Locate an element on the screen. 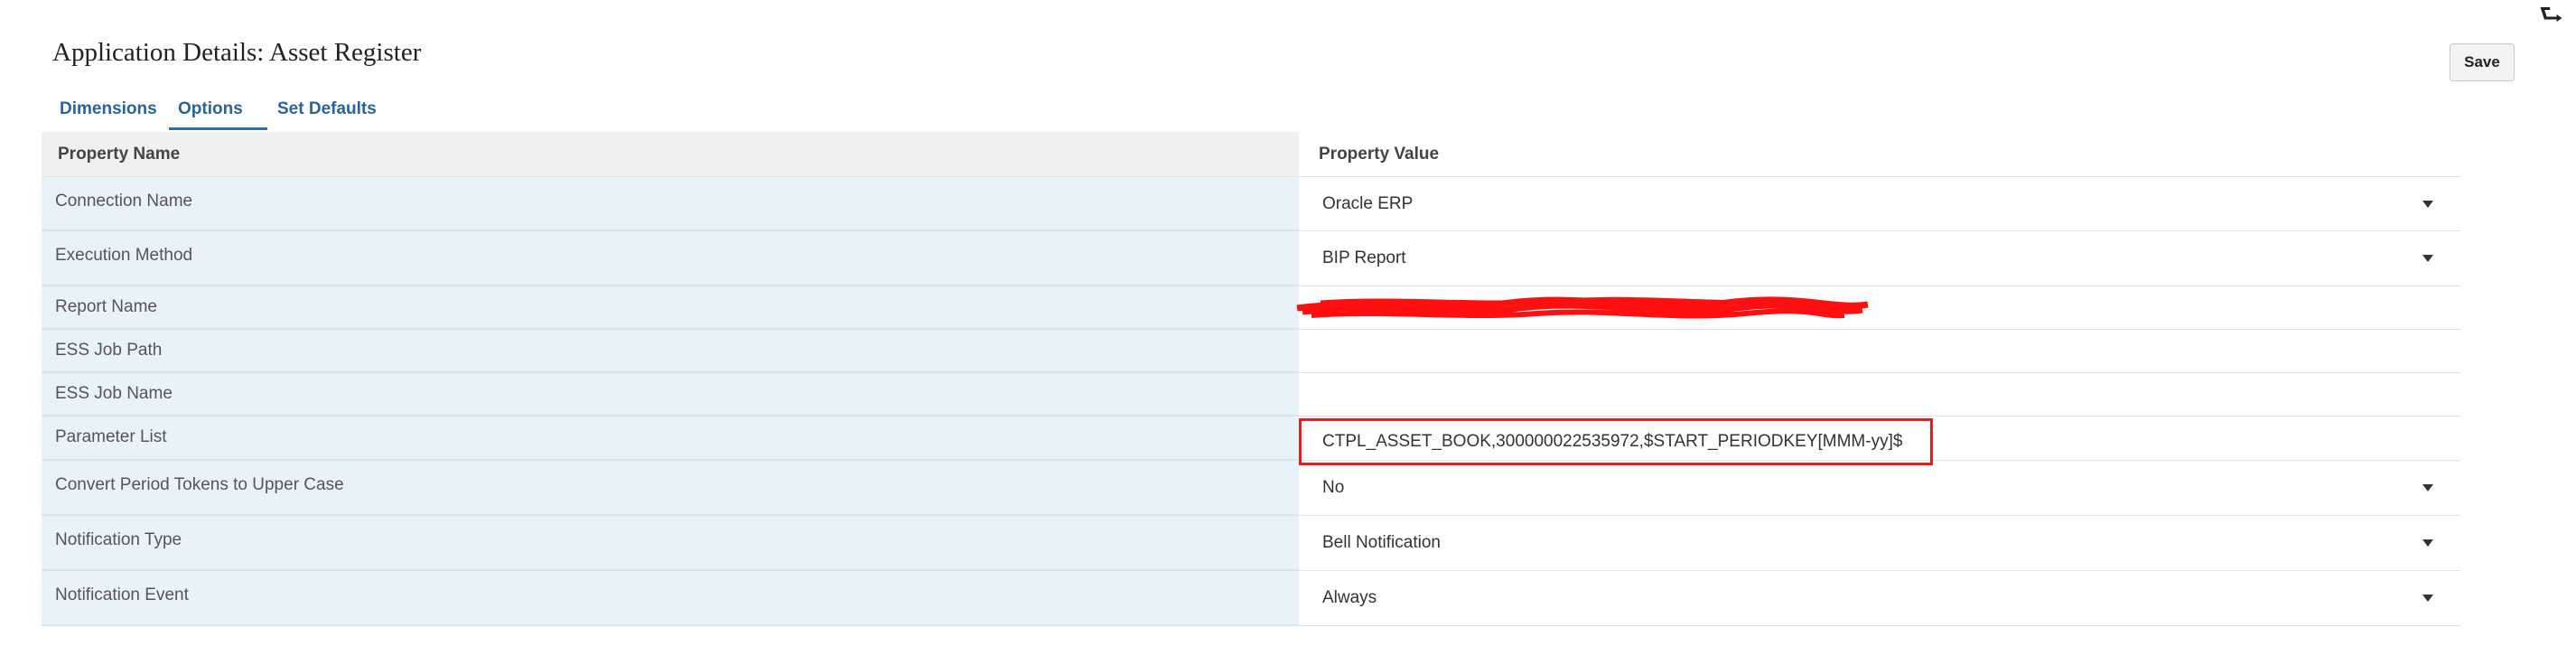 The height and width of the screenshot is (665, 2576). property-name: ESS Job Path is located at coordinates (670, 351).